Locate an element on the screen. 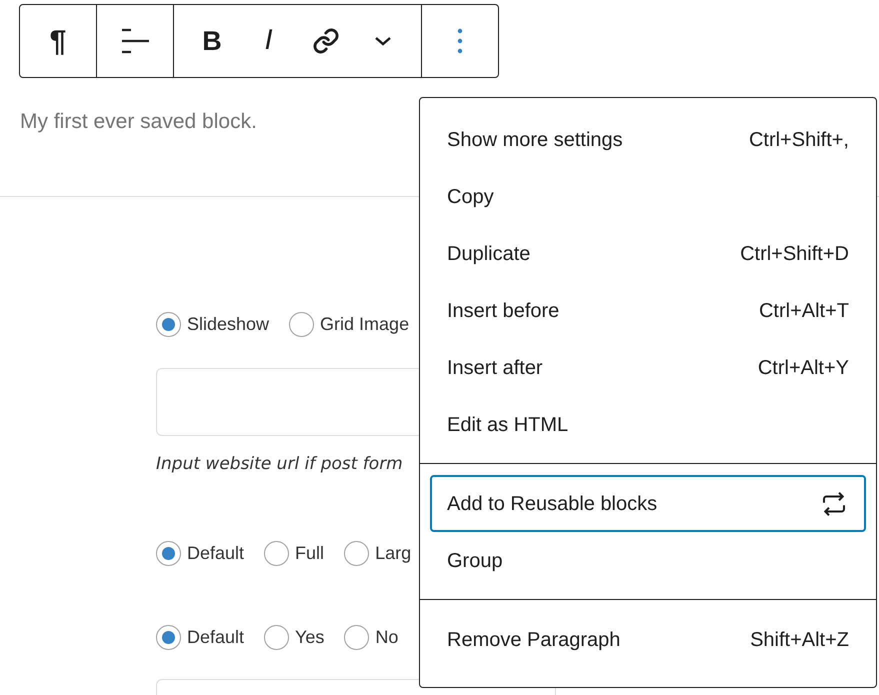  radio-label: Larg is located at coordinates (393, 553).